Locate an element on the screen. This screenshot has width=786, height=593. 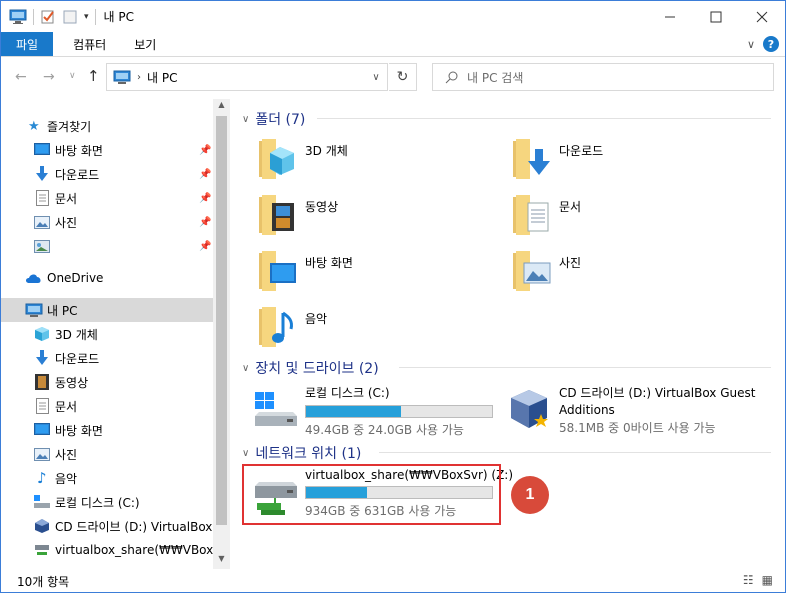
close-button is located at coordinates (762, 16).